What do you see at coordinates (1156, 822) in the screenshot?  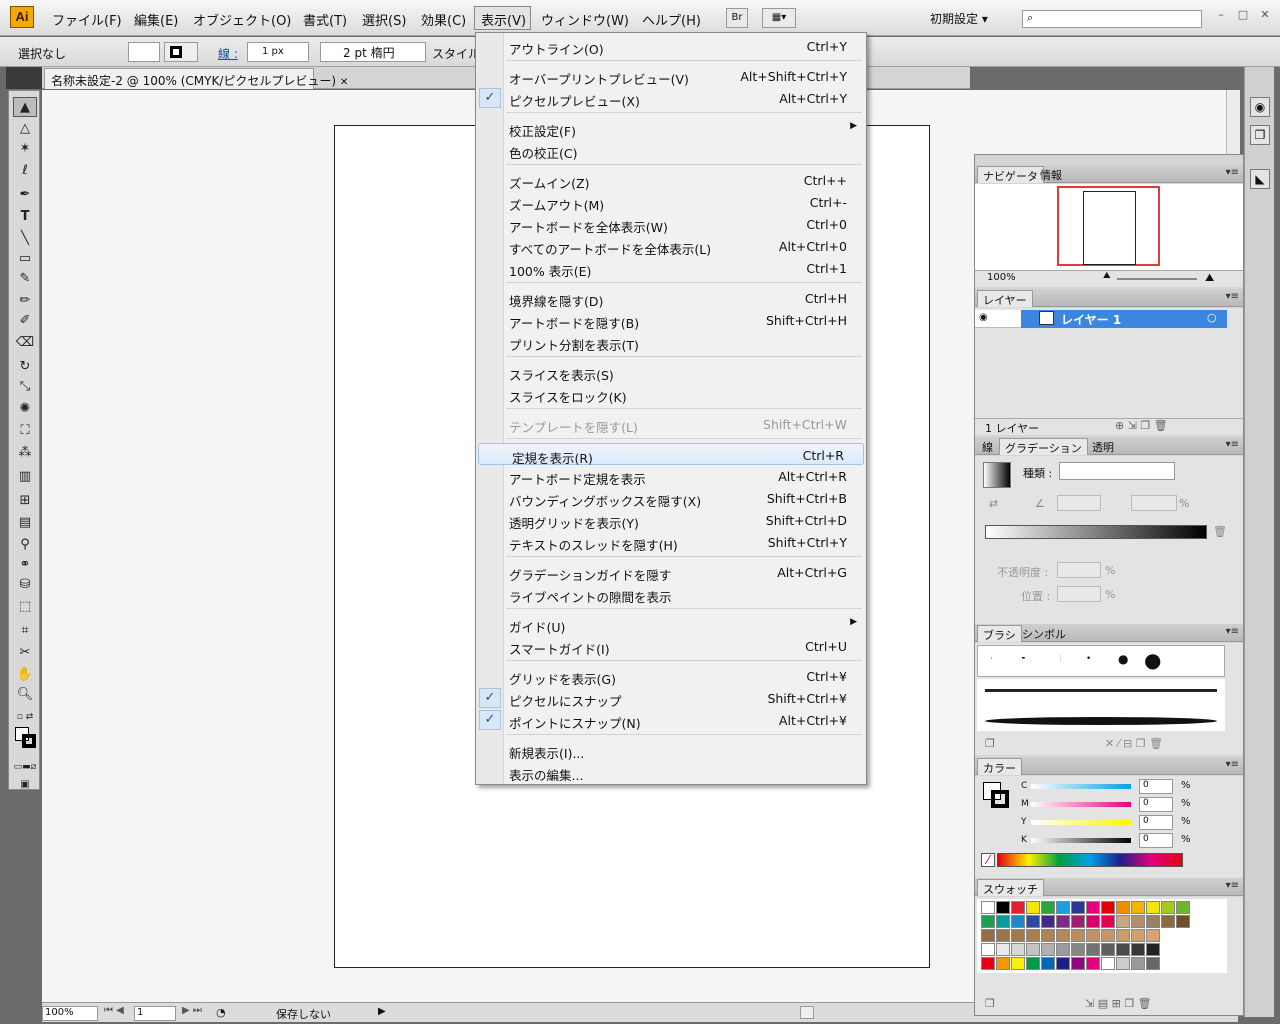 I see `channel-y-input: 0` at bounding box center [1156, 822].